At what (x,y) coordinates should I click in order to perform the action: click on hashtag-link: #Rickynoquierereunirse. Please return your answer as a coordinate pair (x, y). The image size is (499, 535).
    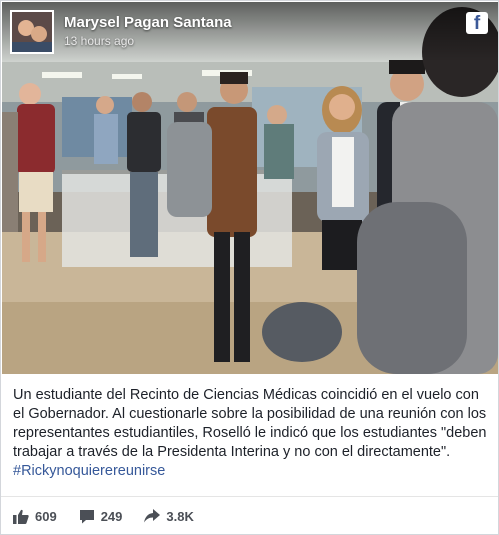
    Looking at the image, I should click on (252, 471).